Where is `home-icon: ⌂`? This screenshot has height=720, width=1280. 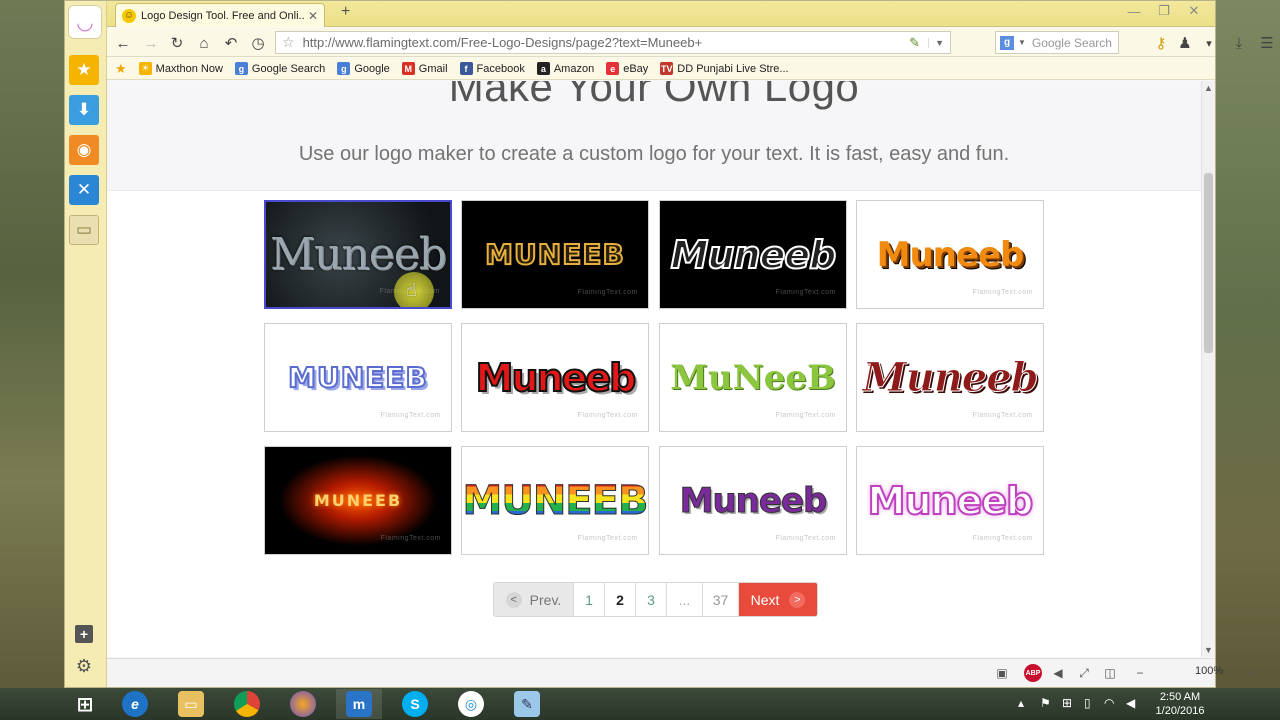
home-icon: ⌂ is located at coordinates (204, 43).